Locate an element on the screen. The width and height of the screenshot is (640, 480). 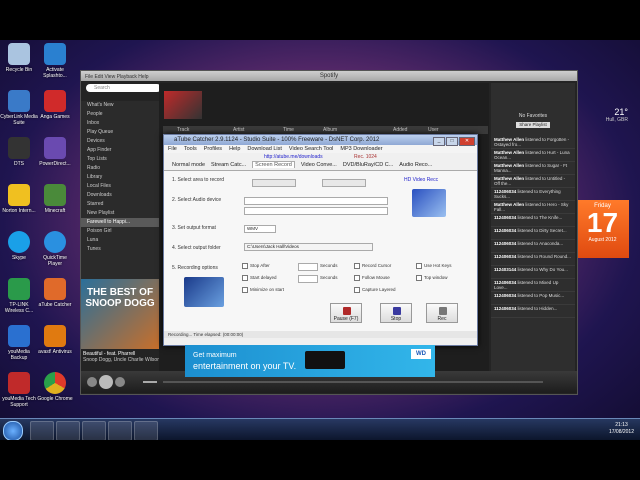
top-window-checkbox: Top window is located at coordinates (432, 278).